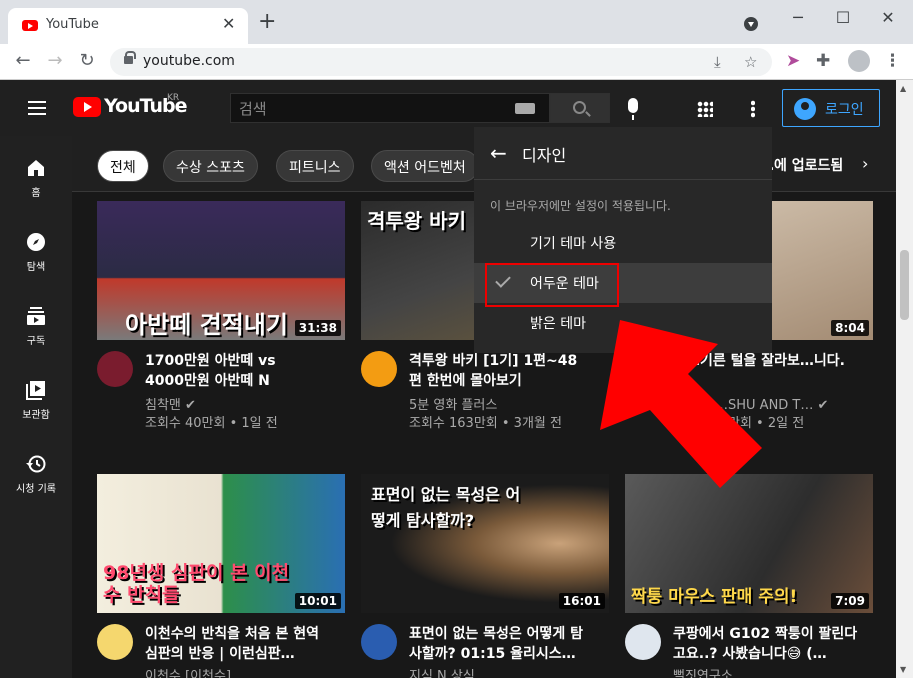 This screenshot has width=913, height=678. I want to click on channel-name-text: 침착맨, so click(163, 405).